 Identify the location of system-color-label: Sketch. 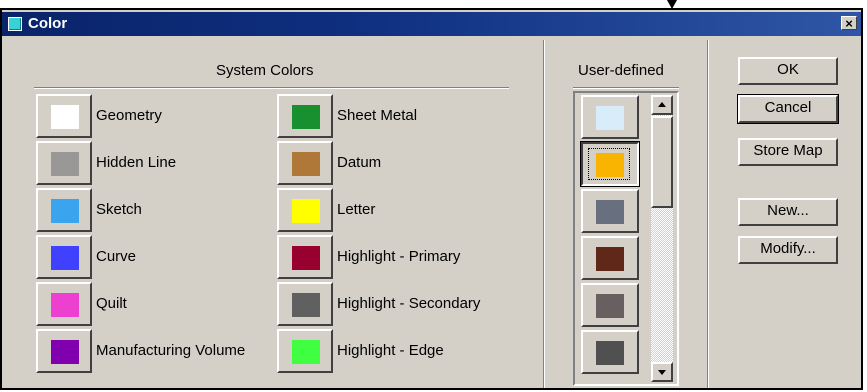
(119, 209).